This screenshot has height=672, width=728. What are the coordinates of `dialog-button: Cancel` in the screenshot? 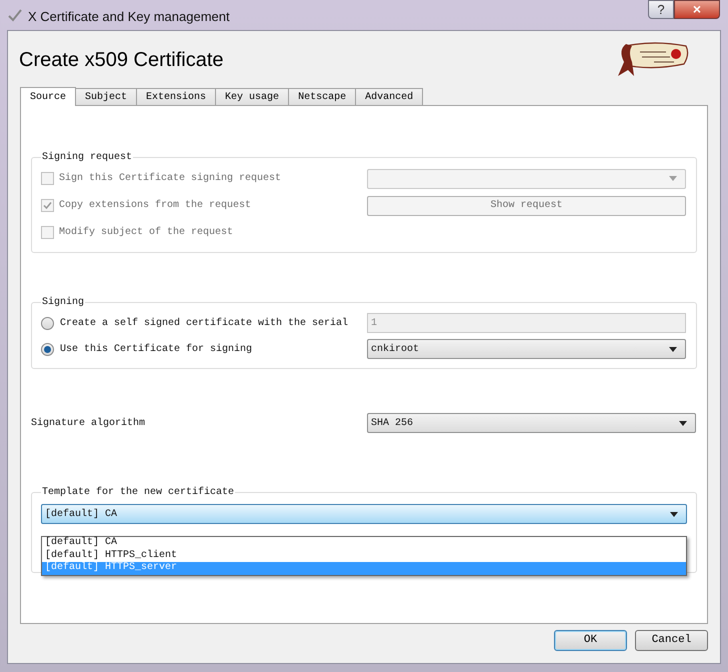 It's located at (671, 640).